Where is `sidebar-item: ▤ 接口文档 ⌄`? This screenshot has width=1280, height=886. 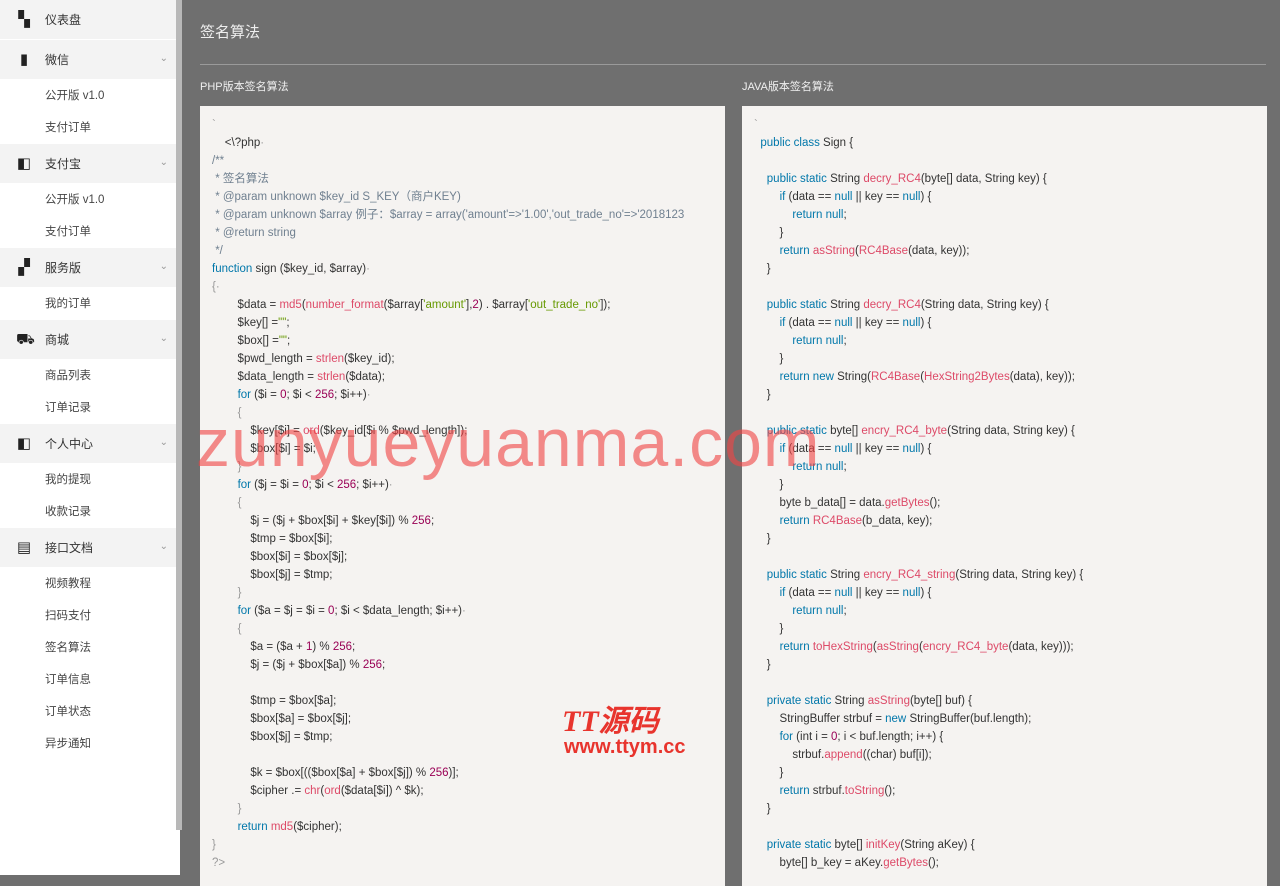
sidebar-item: ▤ 接口文档 ⌄ is located at coordinates (90, 548).